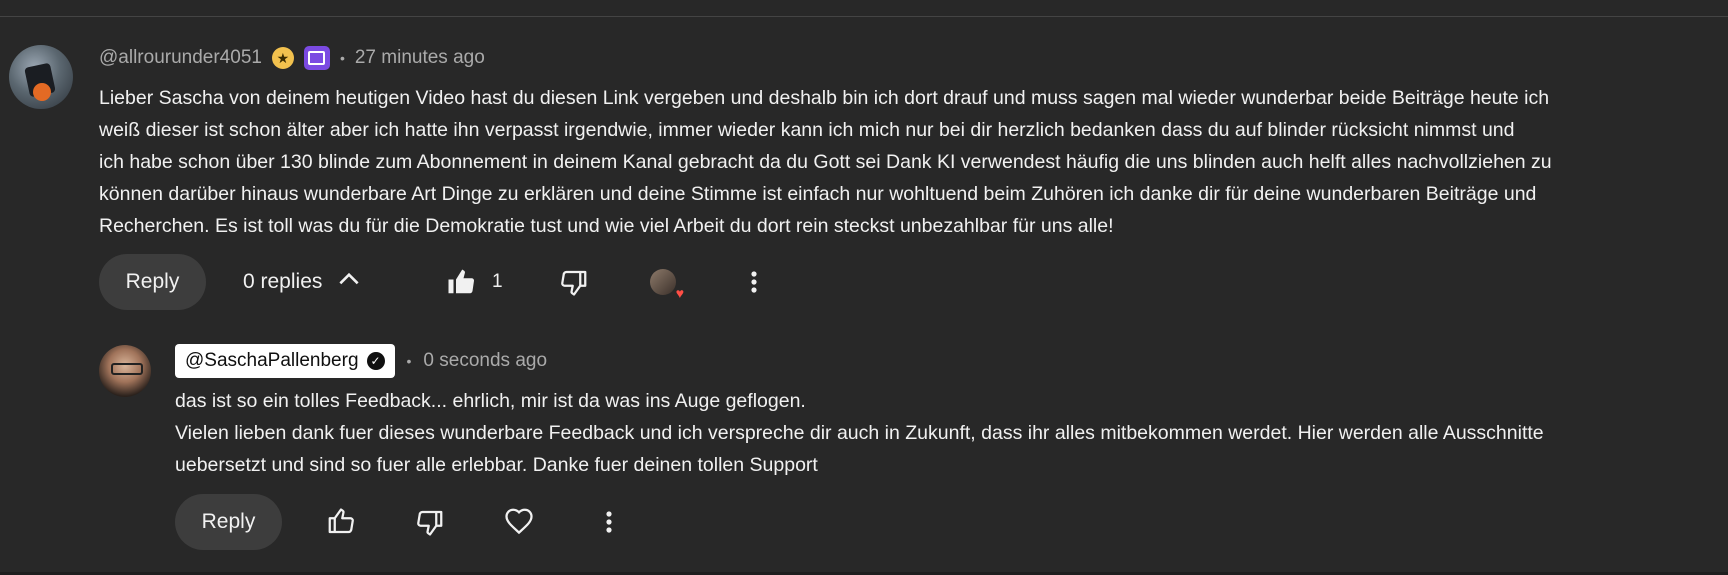 The height and width of the screenshot is (575, 1728). I want to click on chevron-up-icon, so click(349, 282).